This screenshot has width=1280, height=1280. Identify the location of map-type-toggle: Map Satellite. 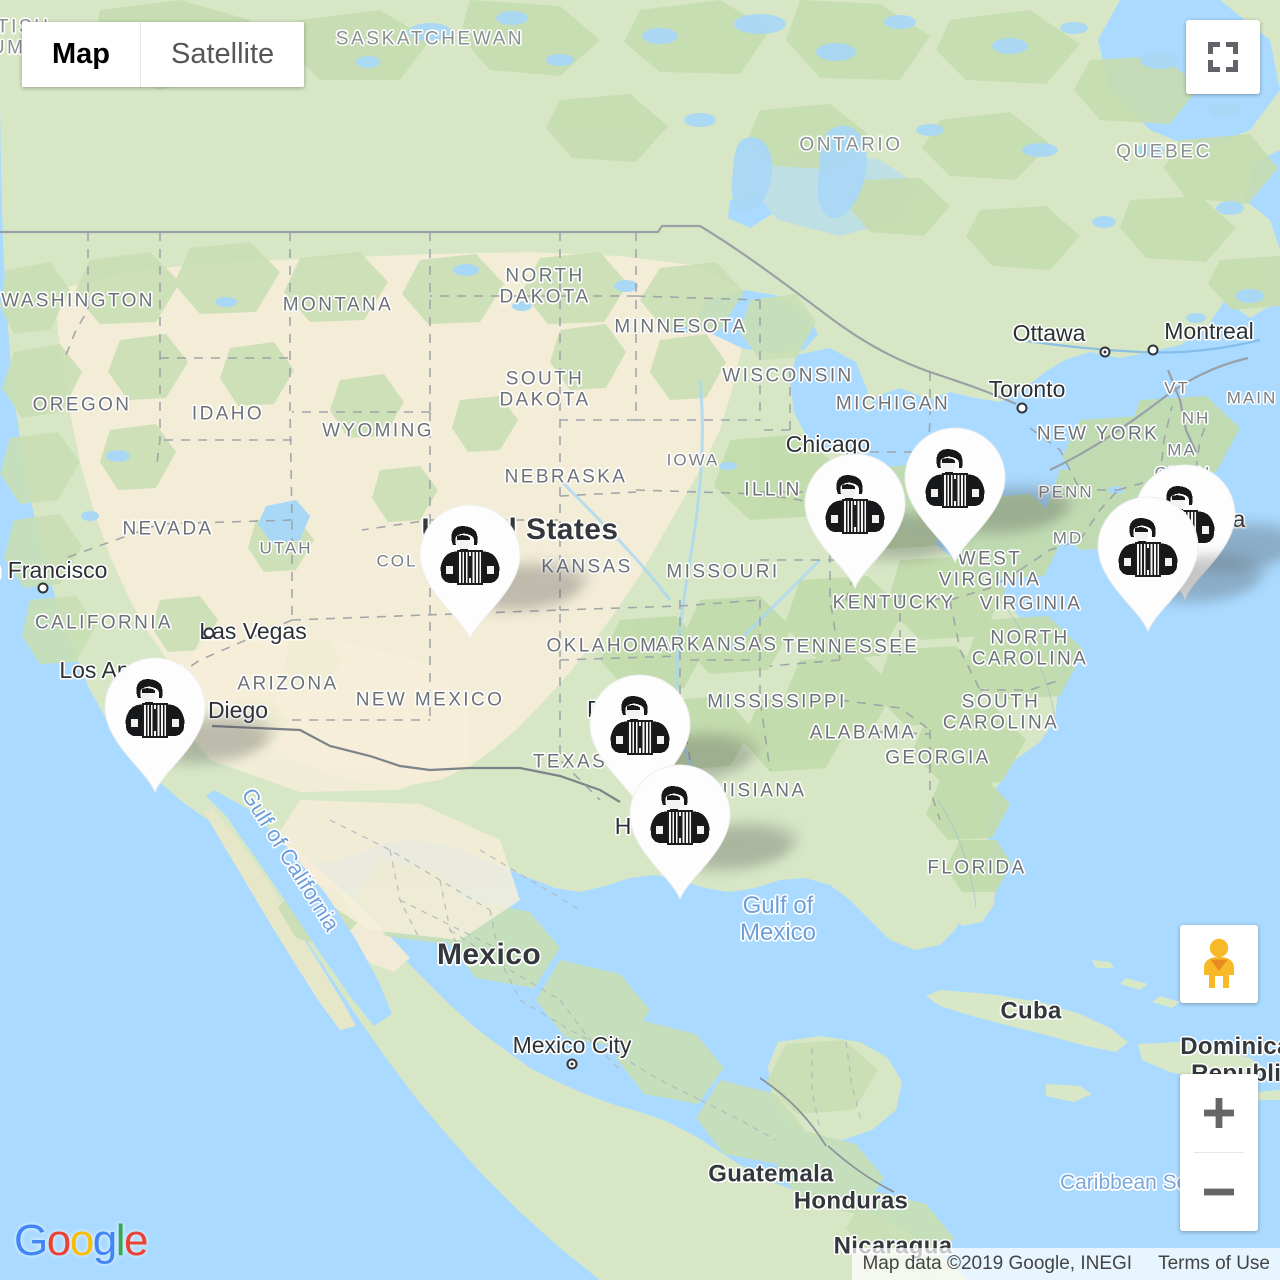
(163, 54).